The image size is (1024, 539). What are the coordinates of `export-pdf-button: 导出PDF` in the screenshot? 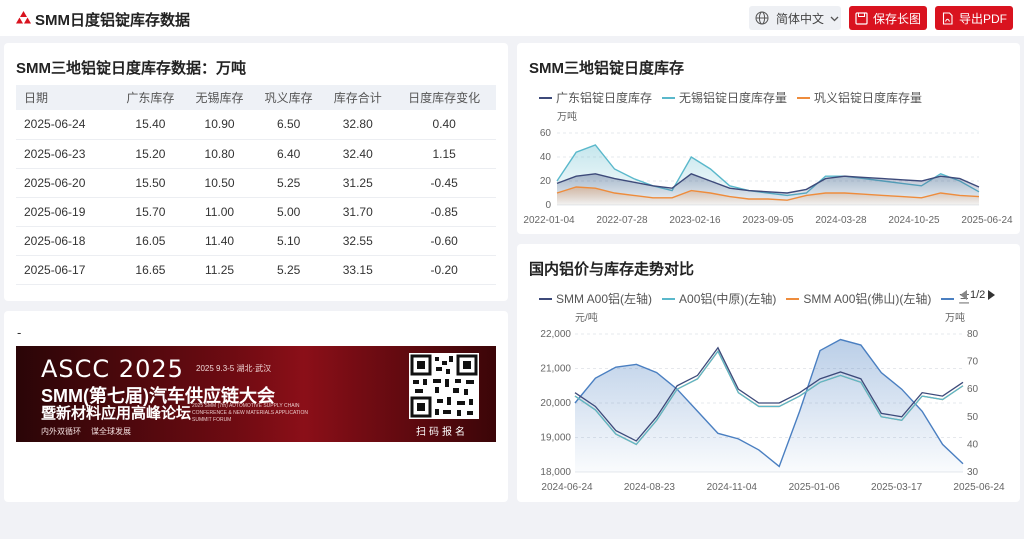 It's located at (974, 18).